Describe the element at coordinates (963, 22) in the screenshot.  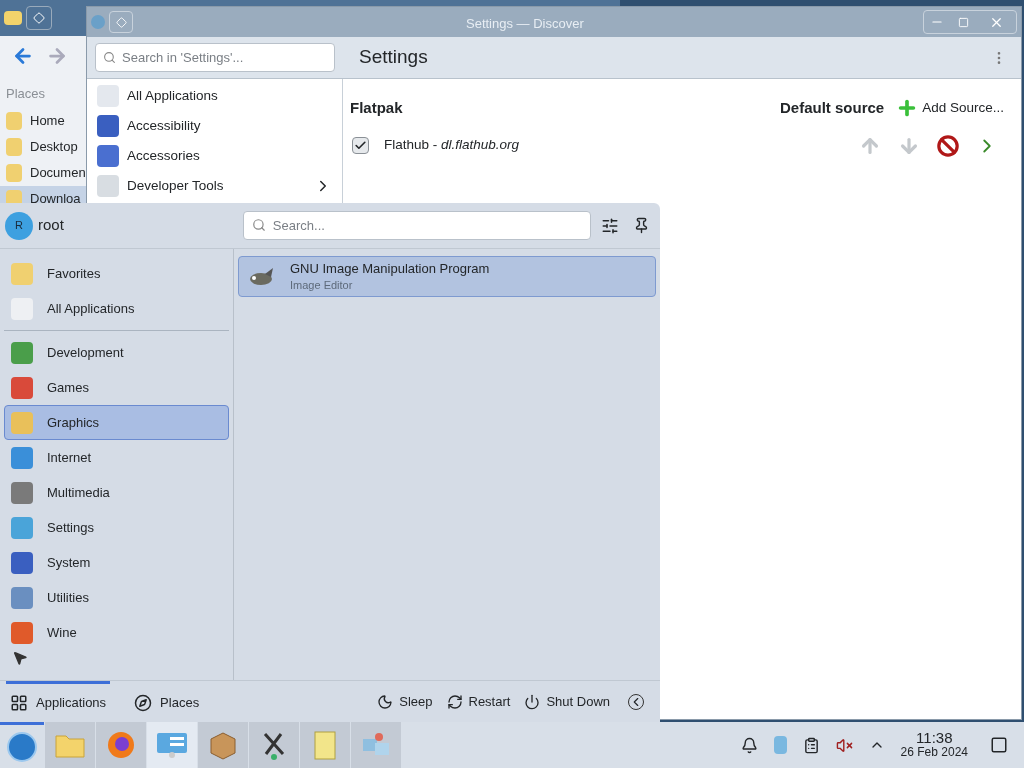
I see `maximize-icon` at that location.